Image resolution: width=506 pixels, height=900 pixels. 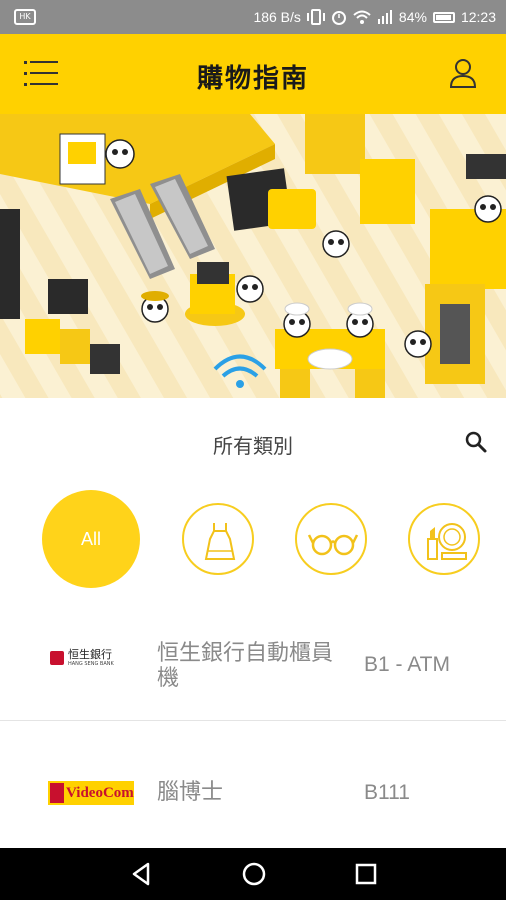 What do you see at coordinates (447, 541) in the screenshot?
I see `cosmetics-icon` at bounding box center [447, 541].